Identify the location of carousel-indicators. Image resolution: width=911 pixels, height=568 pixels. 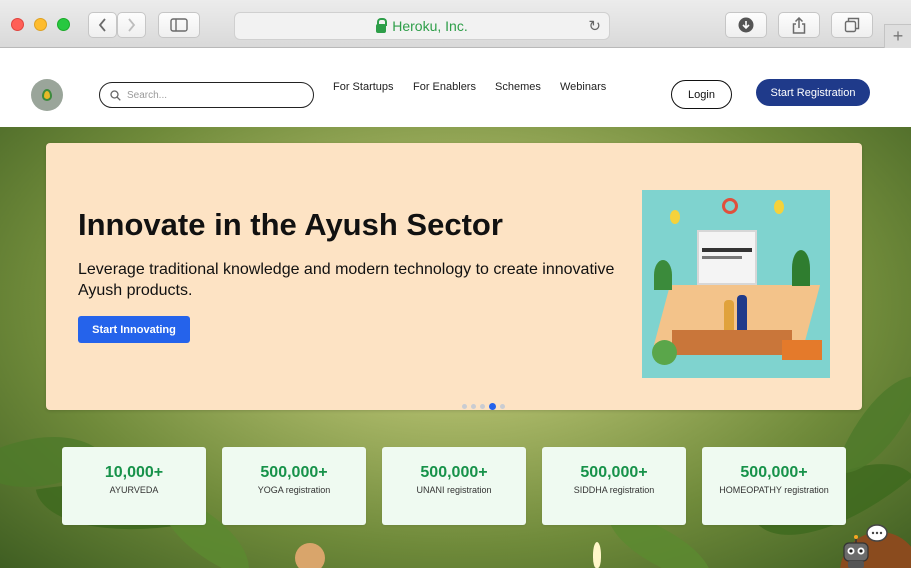
(483, 406).